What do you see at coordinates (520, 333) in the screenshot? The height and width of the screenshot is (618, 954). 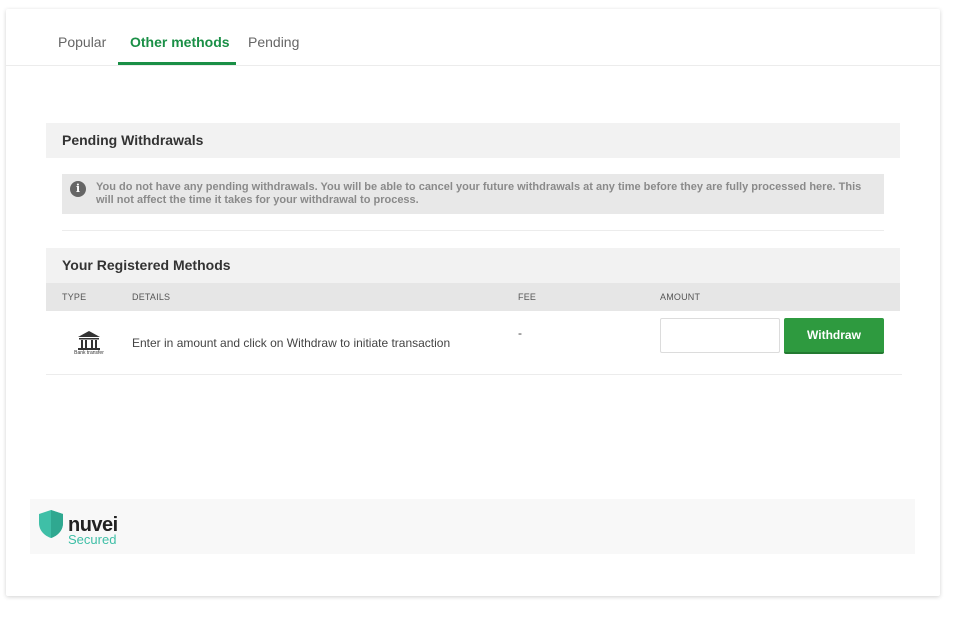 I see `method-fee: -` at bounding box center [520, 333].